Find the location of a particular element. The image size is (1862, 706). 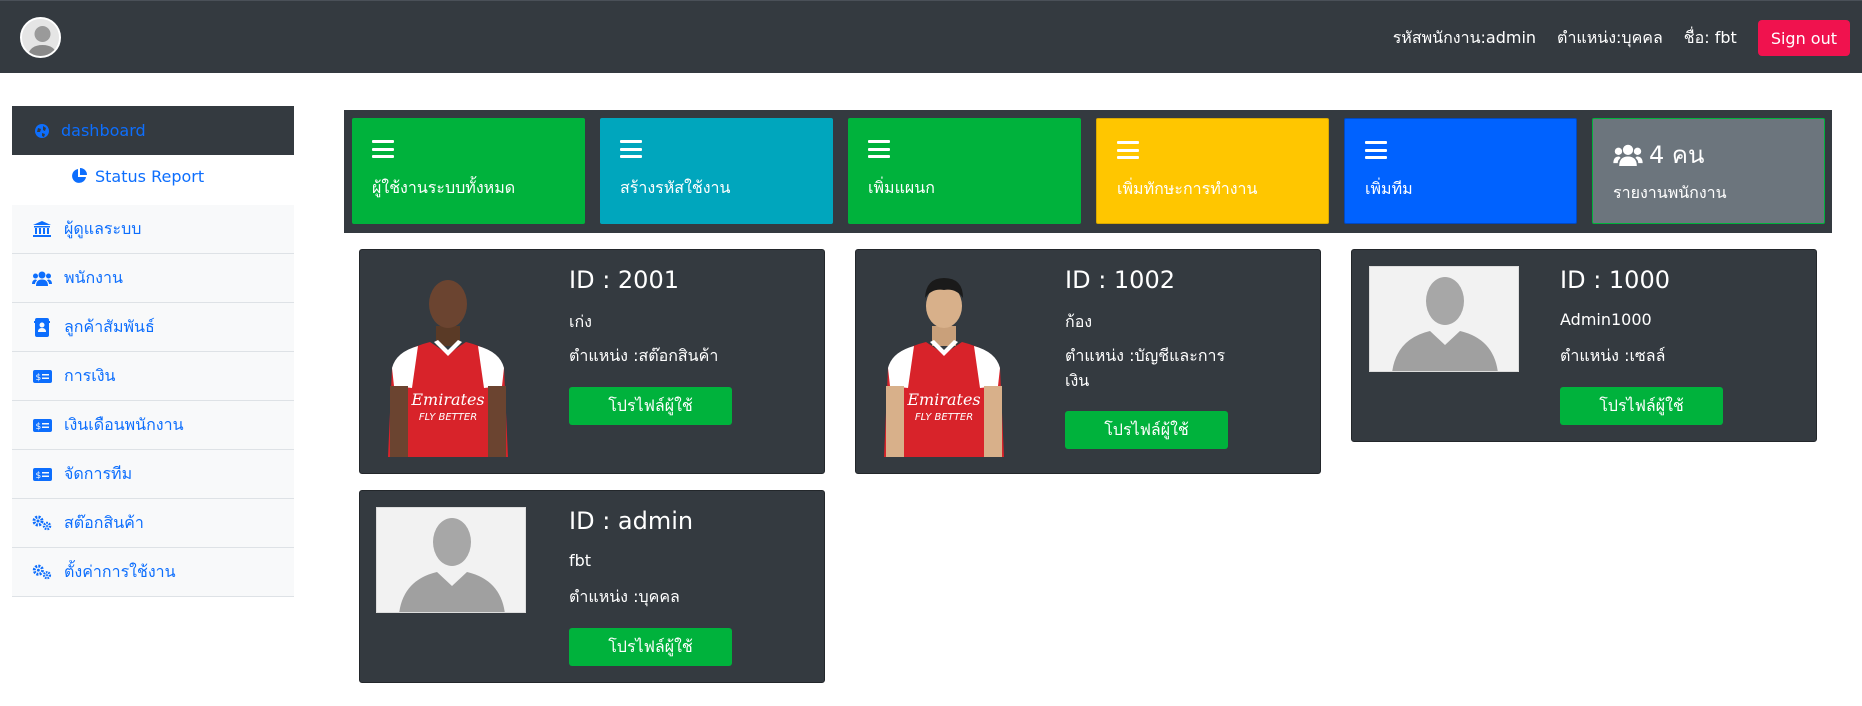

stat-tile-label: เพิ่มแผนก is located at coordinates (901, 187).